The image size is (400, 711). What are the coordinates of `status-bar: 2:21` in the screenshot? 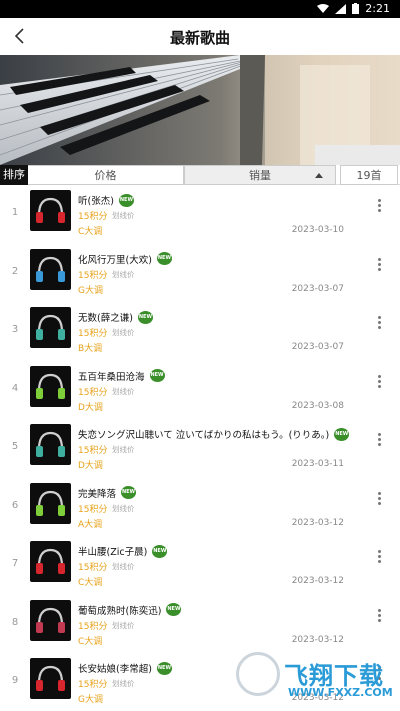 It's located at (200, 9).